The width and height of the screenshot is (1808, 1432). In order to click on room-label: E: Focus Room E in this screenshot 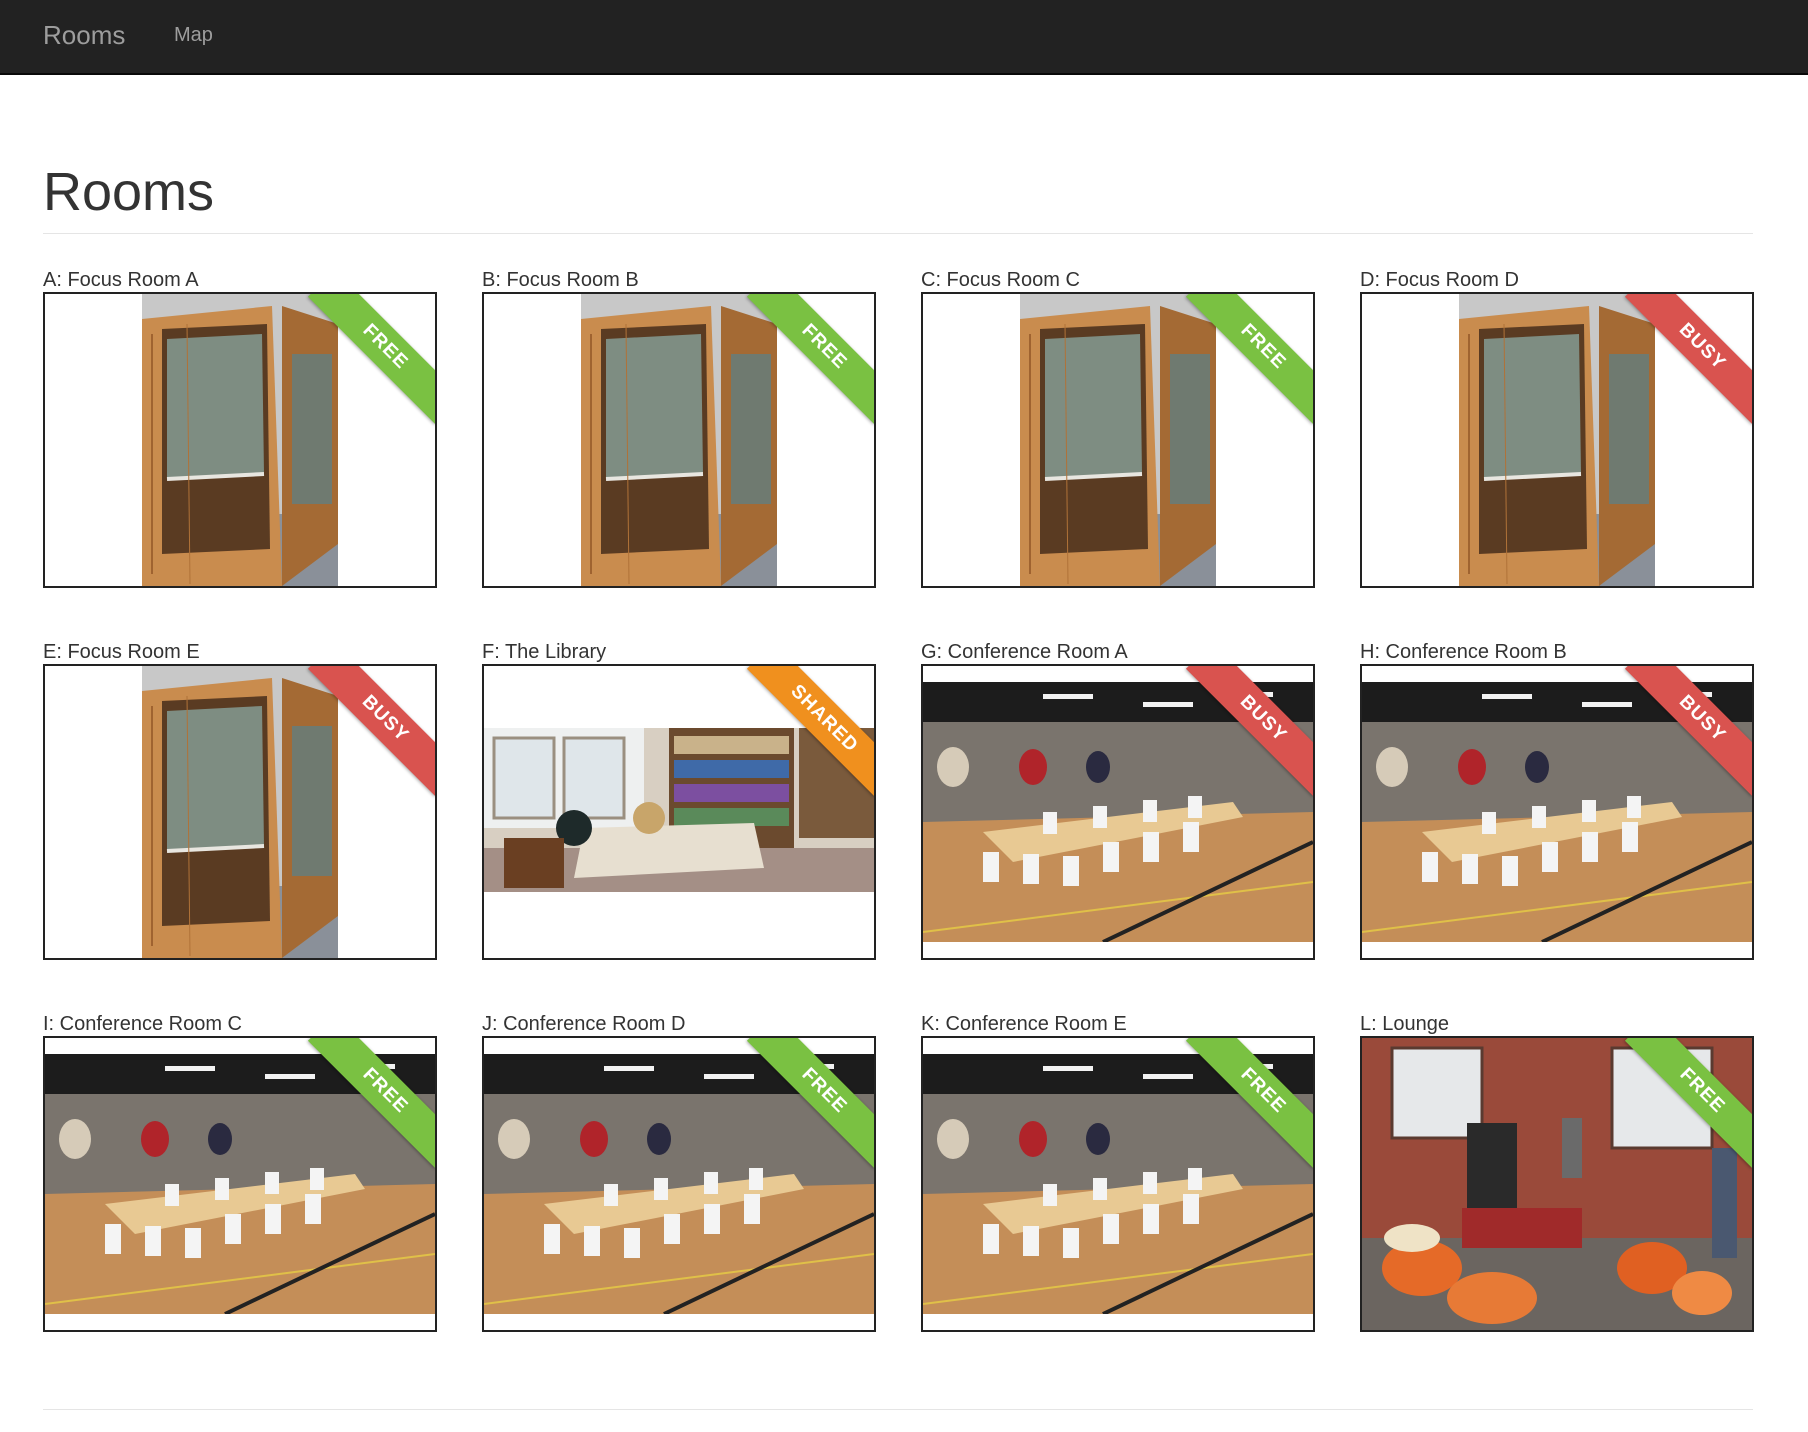, I will do `click(121, 652)`.